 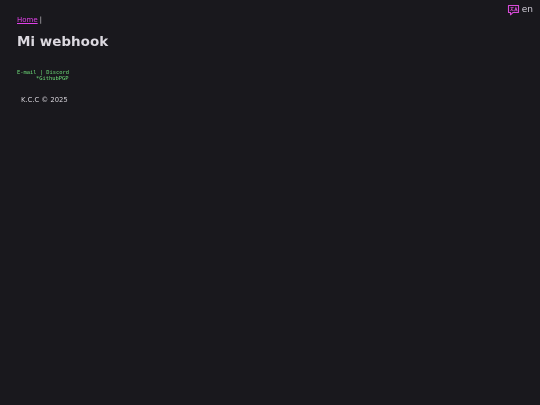 I want to click on footer-copyright: K.C.C © 2025, so click(x=44, y=100).